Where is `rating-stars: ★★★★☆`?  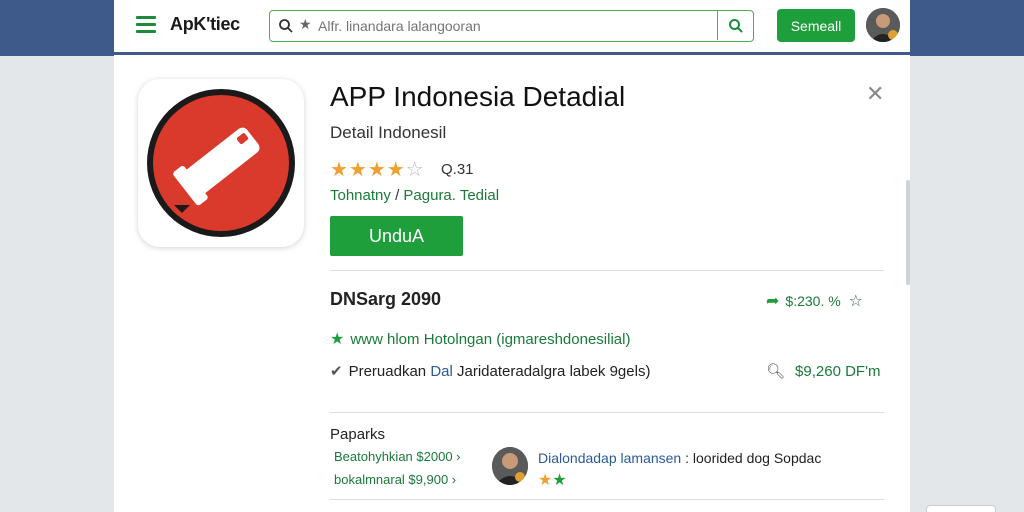 rating-stars: ★★★★☆ is located at coordinates (377, 170).